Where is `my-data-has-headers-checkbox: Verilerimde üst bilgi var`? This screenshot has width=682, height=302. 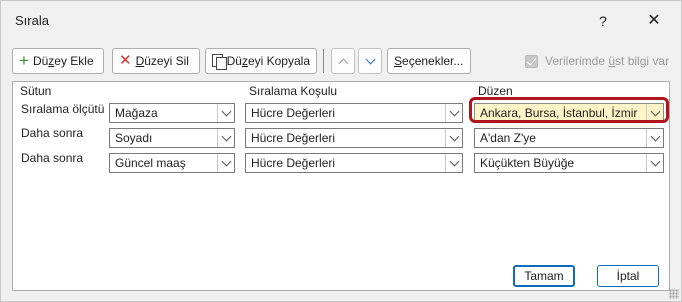
my-data-has-headers-checkbox: Verilerimde üst bilgi var is located at coordinates (597, 61).